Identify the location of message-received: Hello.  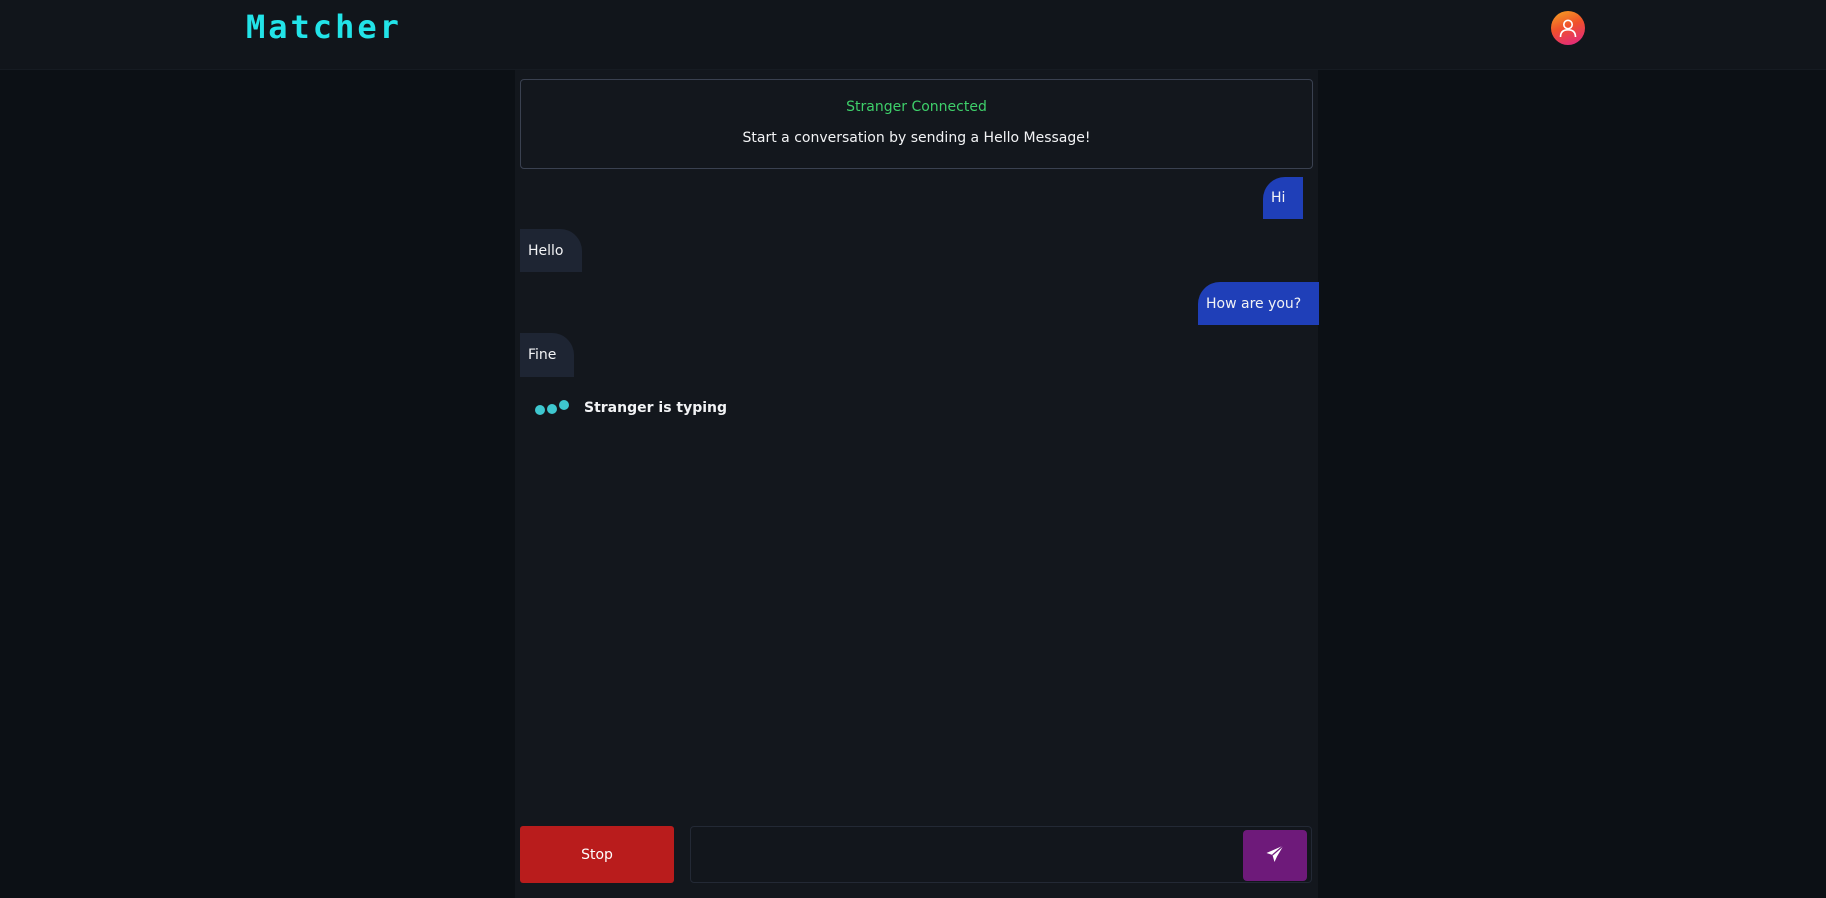
(551, 250).